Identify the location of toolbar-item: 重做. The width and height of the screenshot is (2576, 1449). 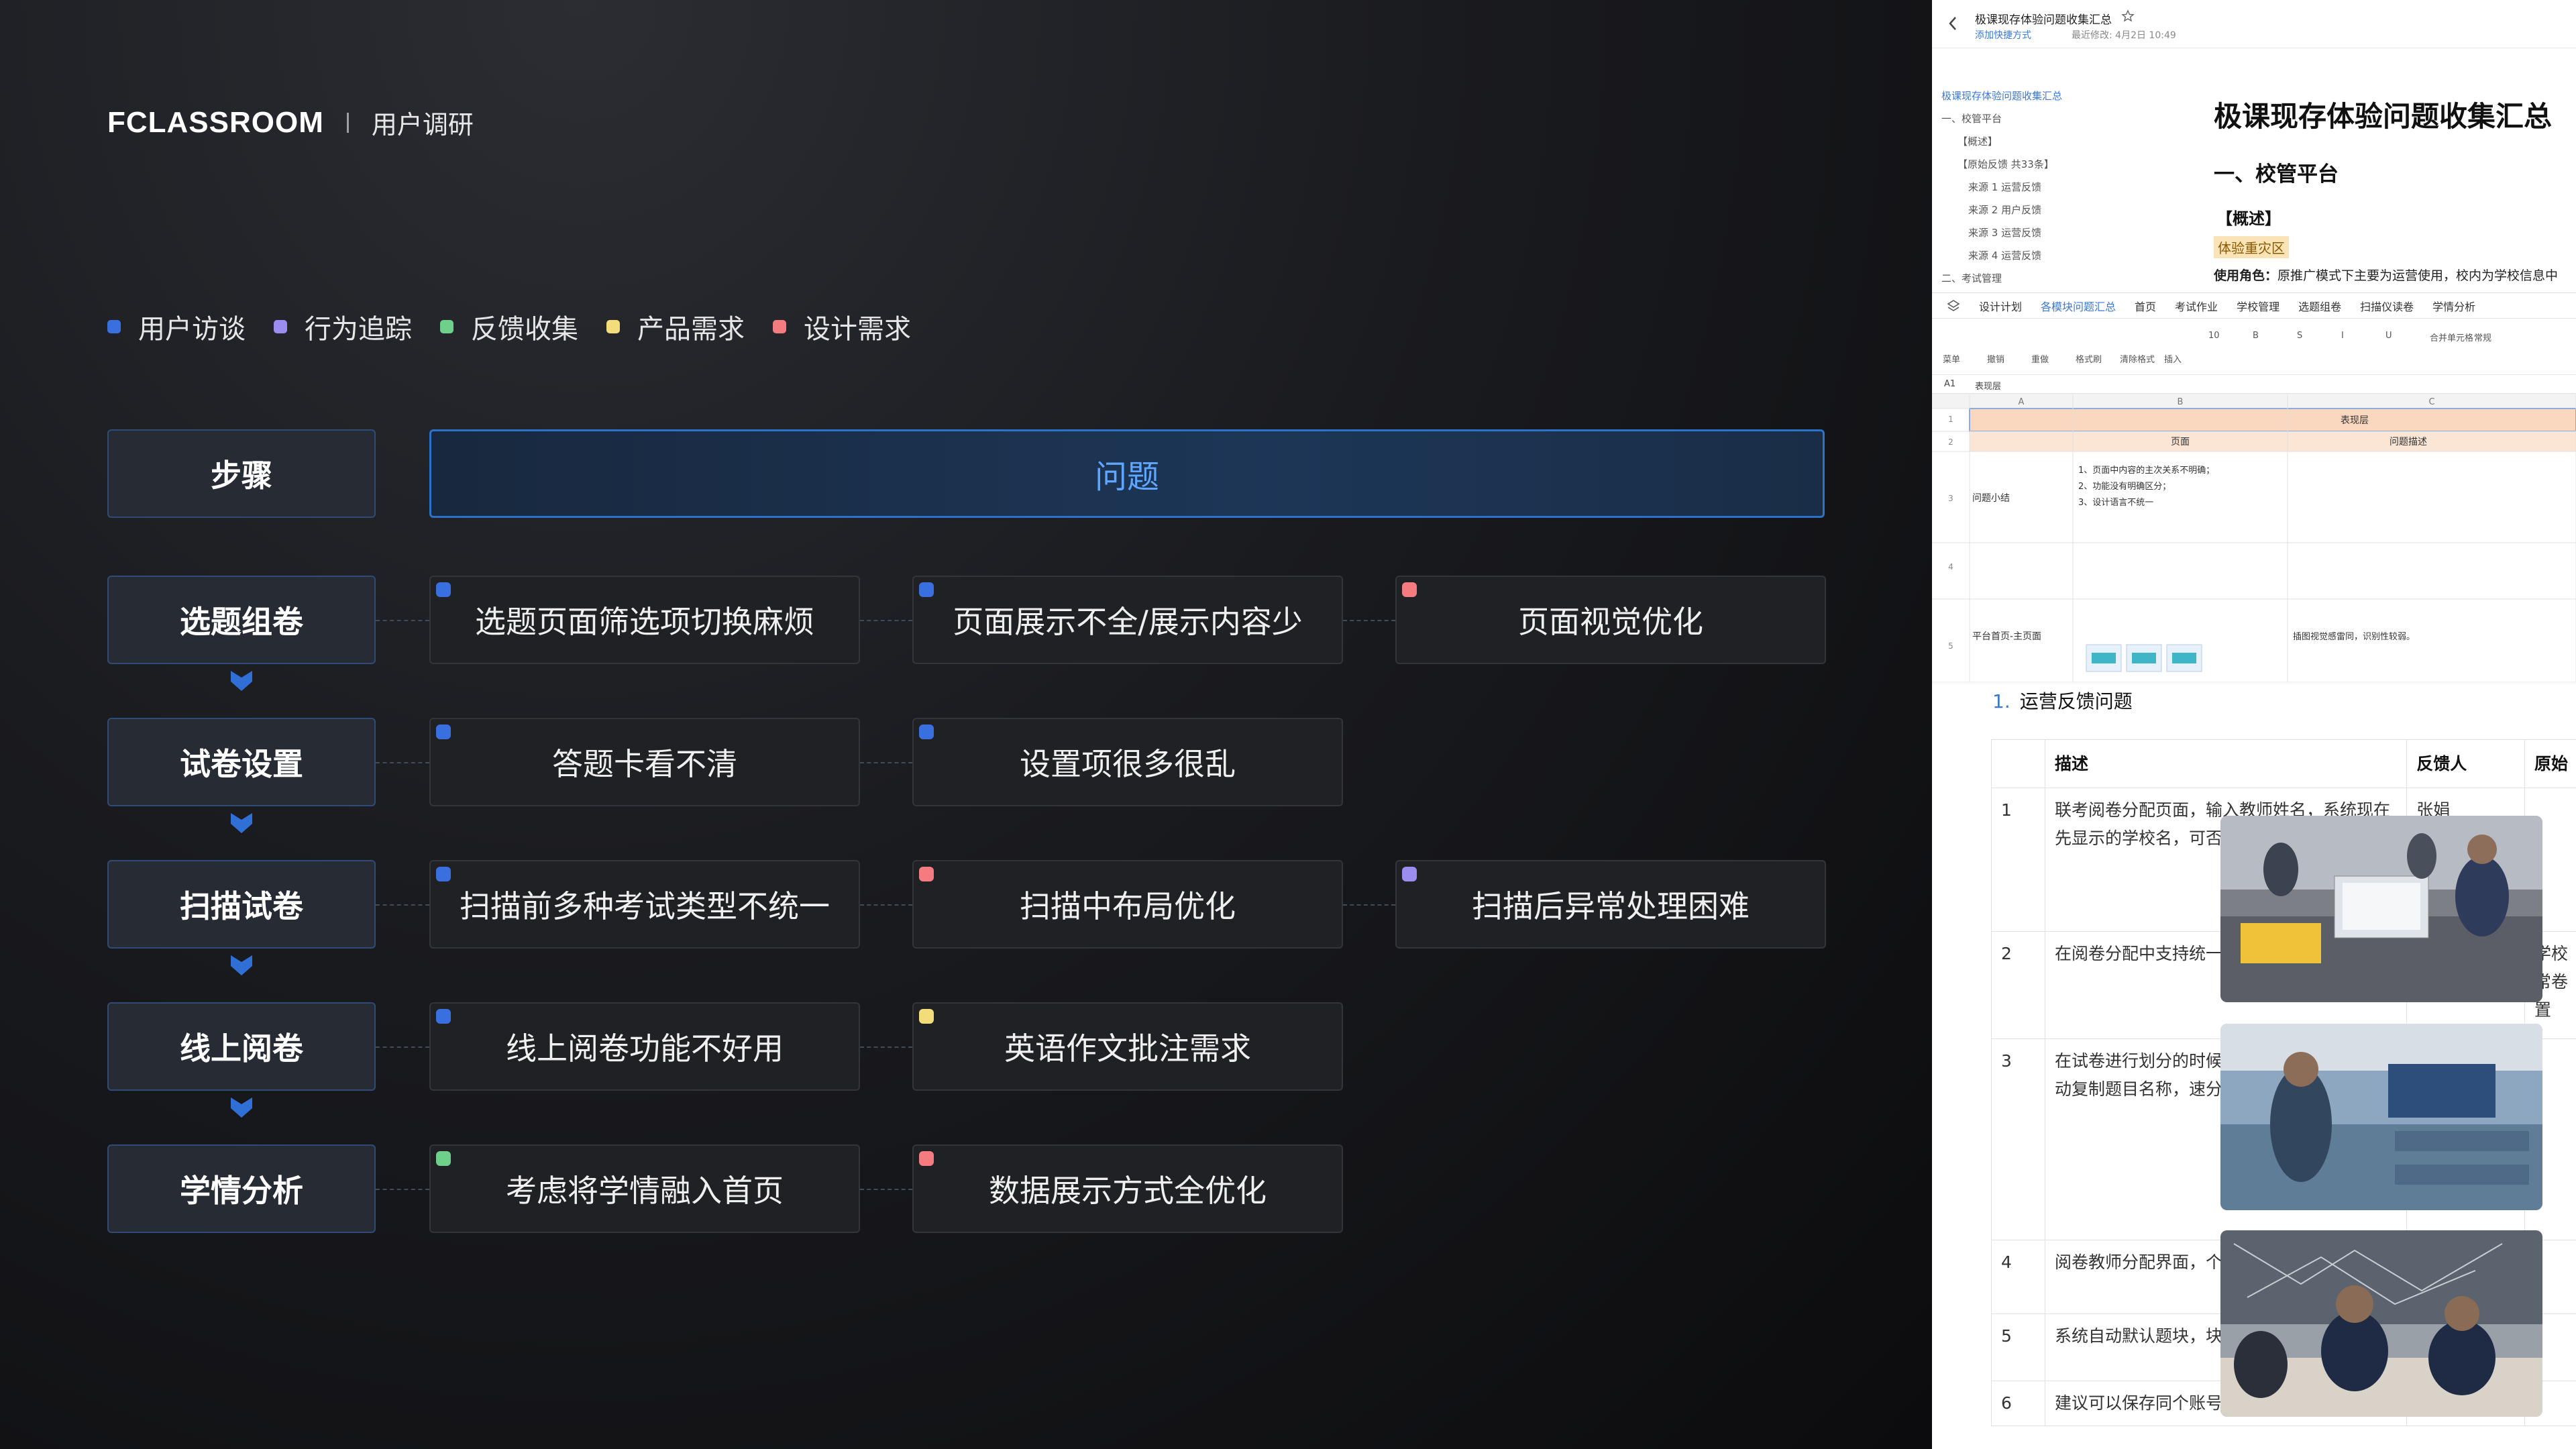
(2040, 358).